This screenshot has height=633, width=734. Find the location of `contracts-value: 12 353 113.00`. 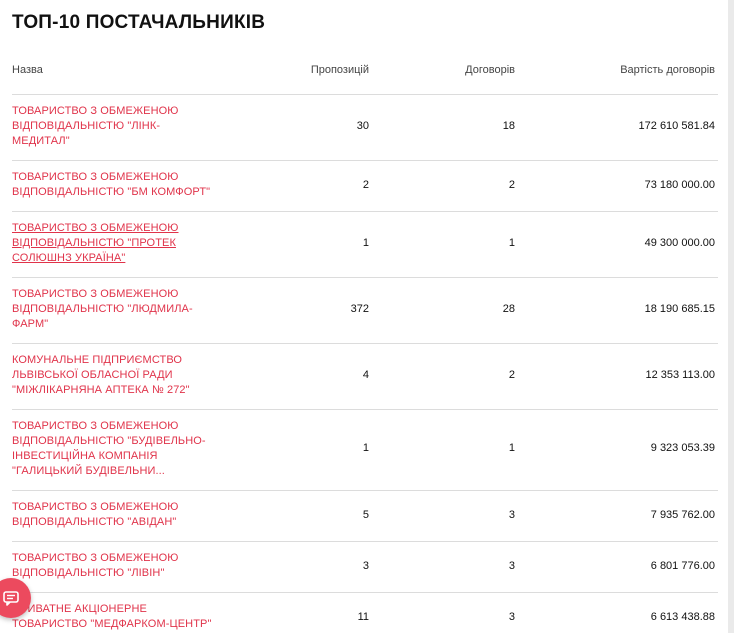

contracts-value: 12 353 113.00 is located at coordinates (680, 375).